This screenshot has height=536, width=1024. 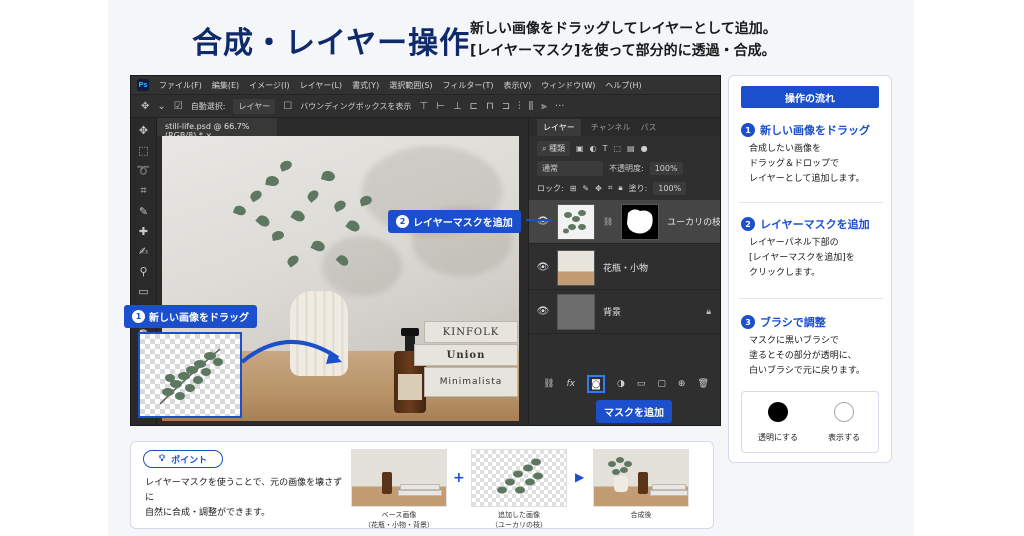 I want to click on healing-icon: ✚, so click(x=143, y=231).